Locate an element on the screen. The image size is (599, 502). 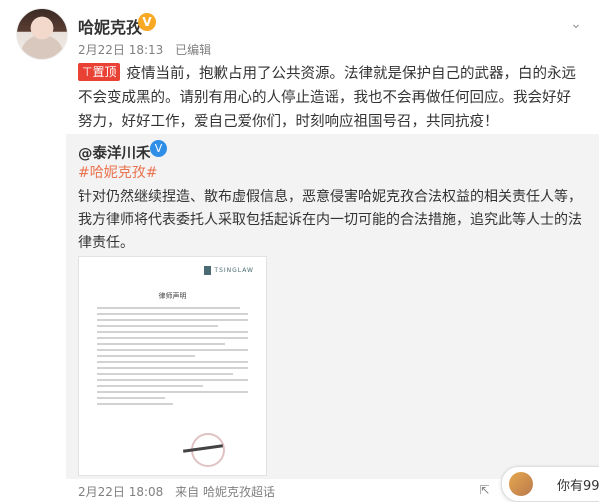
chevron-down-icon: ⌄ is located at coordinates (576, 24).